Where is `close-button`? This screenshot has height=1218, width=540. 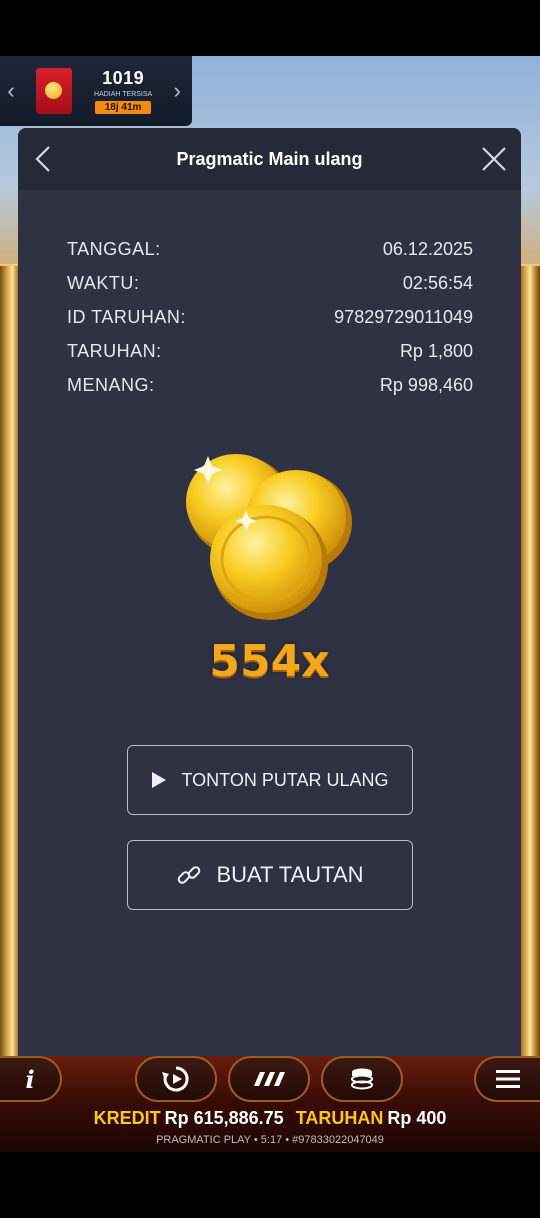
close-button is located at coordinates (494, 159).